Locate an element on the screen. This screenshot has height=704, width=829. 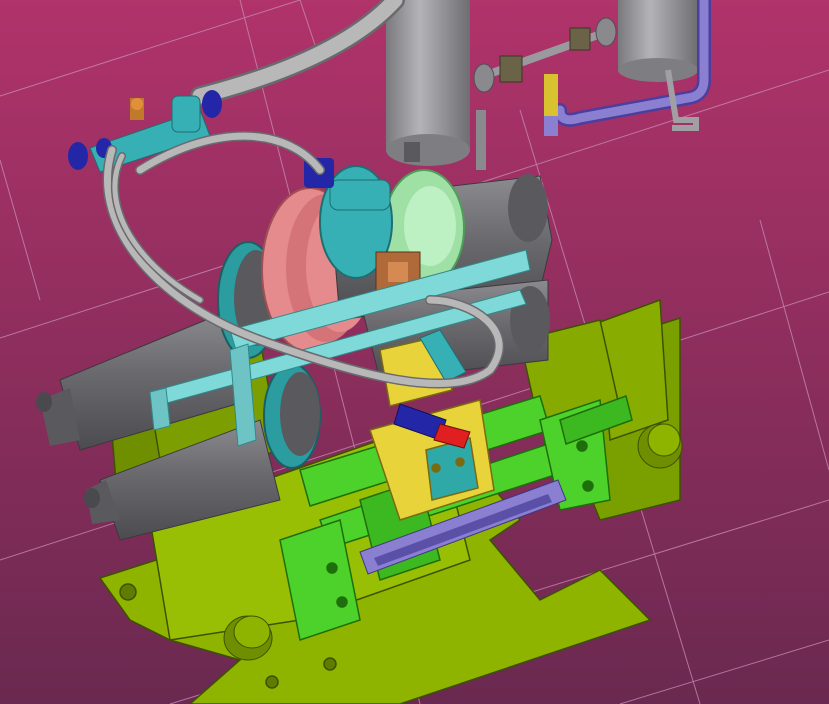
teal-ring-lower is located at coordinates (292, 416).